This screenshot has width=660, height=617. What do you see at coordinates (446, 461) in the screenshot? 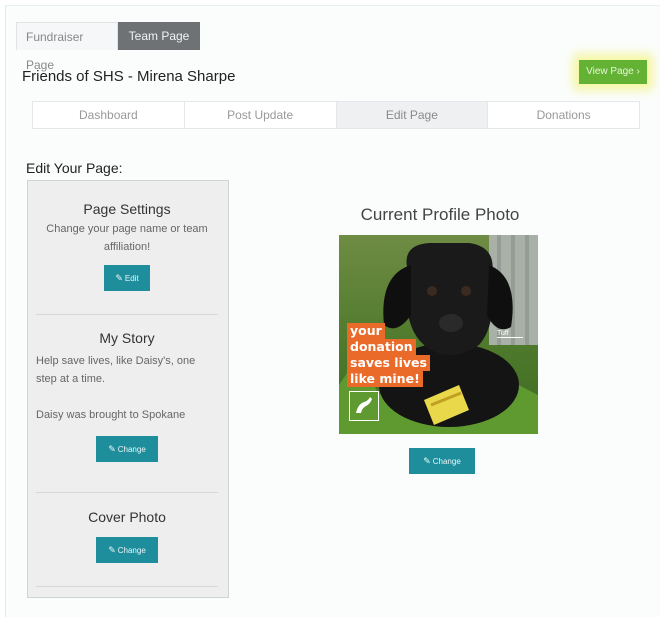
I see `change-profile-label: Change` at bounding box center [446, 461].